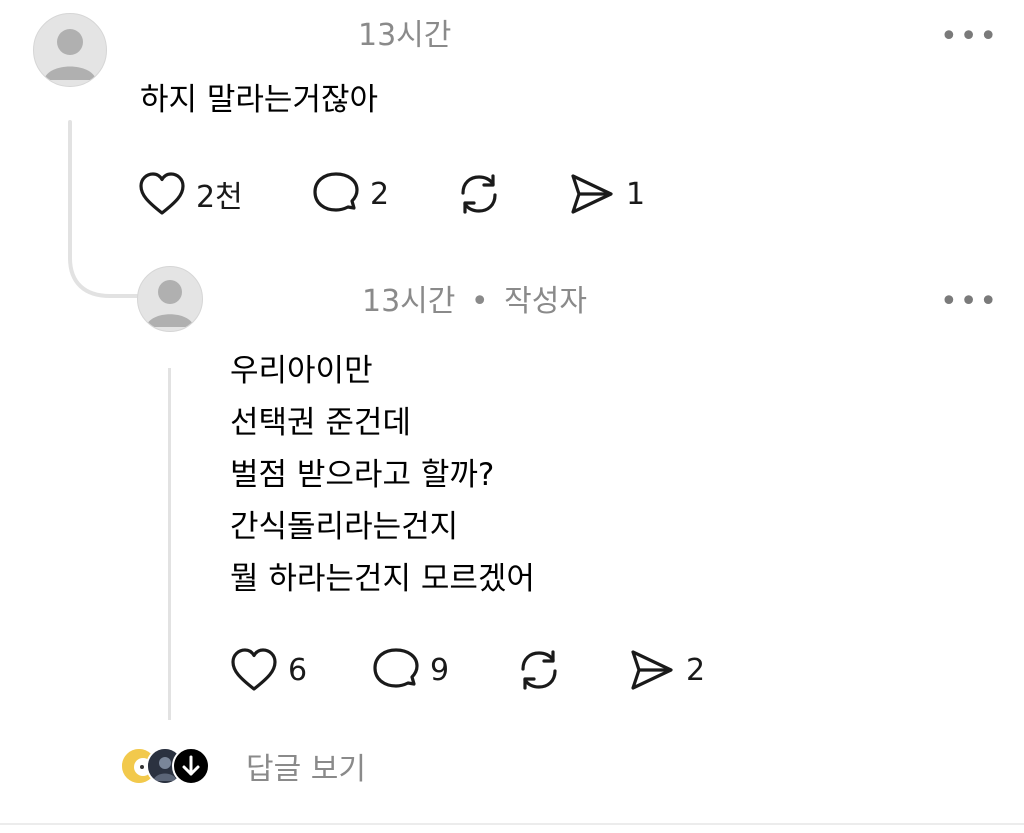 This screenshot has width=1024, height=833. I want to click on reply-time: 13시간, so click(409, 301).